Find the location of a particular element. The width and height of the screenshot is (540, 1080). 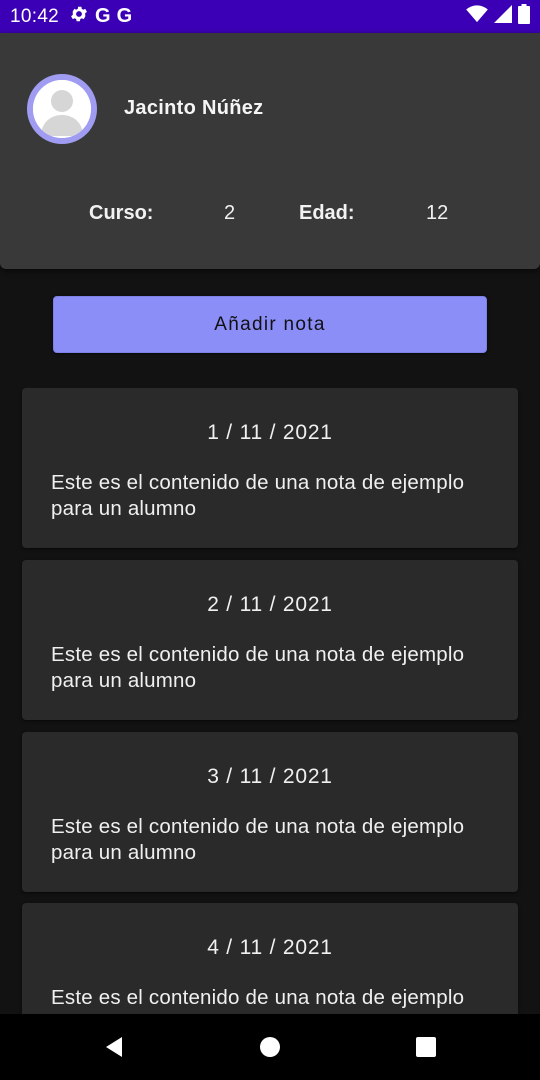

student-name: Jacinto Núñez is located at coordinates (194, 108).